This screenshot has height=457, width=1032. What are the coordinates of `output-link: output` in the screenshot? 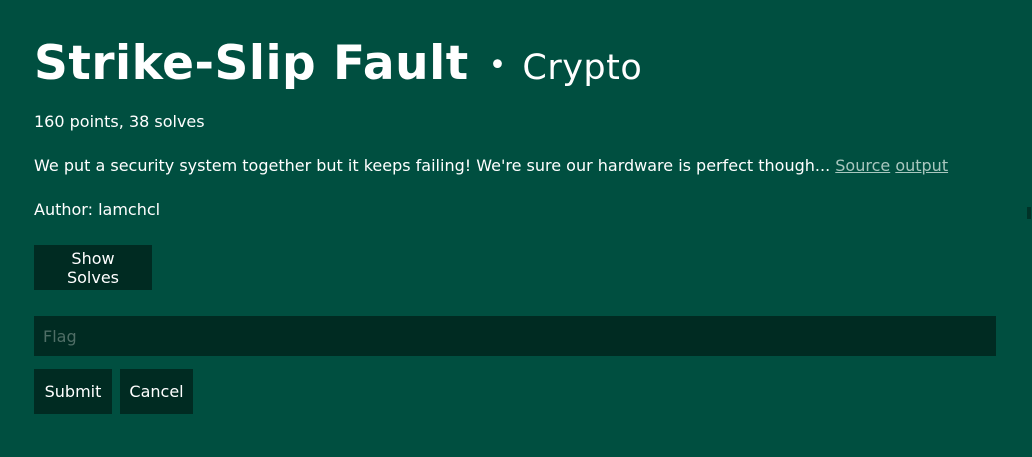 It's located at (921, 165).